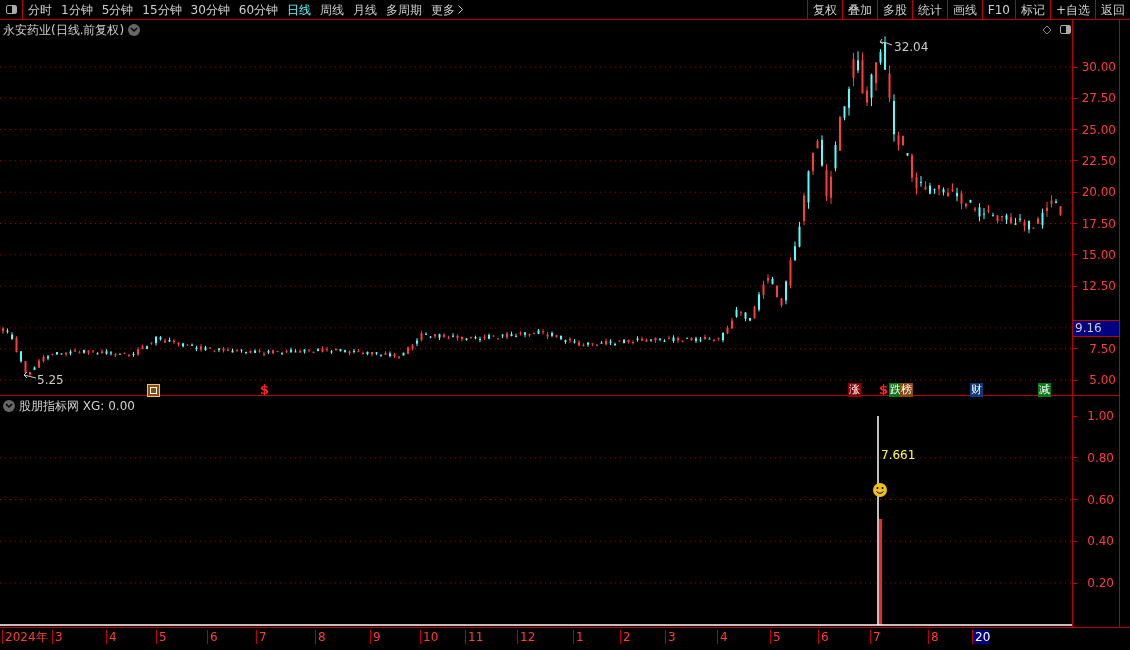  Describe the element at coordinates (625, 637) in the screenshot. I see `date-label: 2` at that location.